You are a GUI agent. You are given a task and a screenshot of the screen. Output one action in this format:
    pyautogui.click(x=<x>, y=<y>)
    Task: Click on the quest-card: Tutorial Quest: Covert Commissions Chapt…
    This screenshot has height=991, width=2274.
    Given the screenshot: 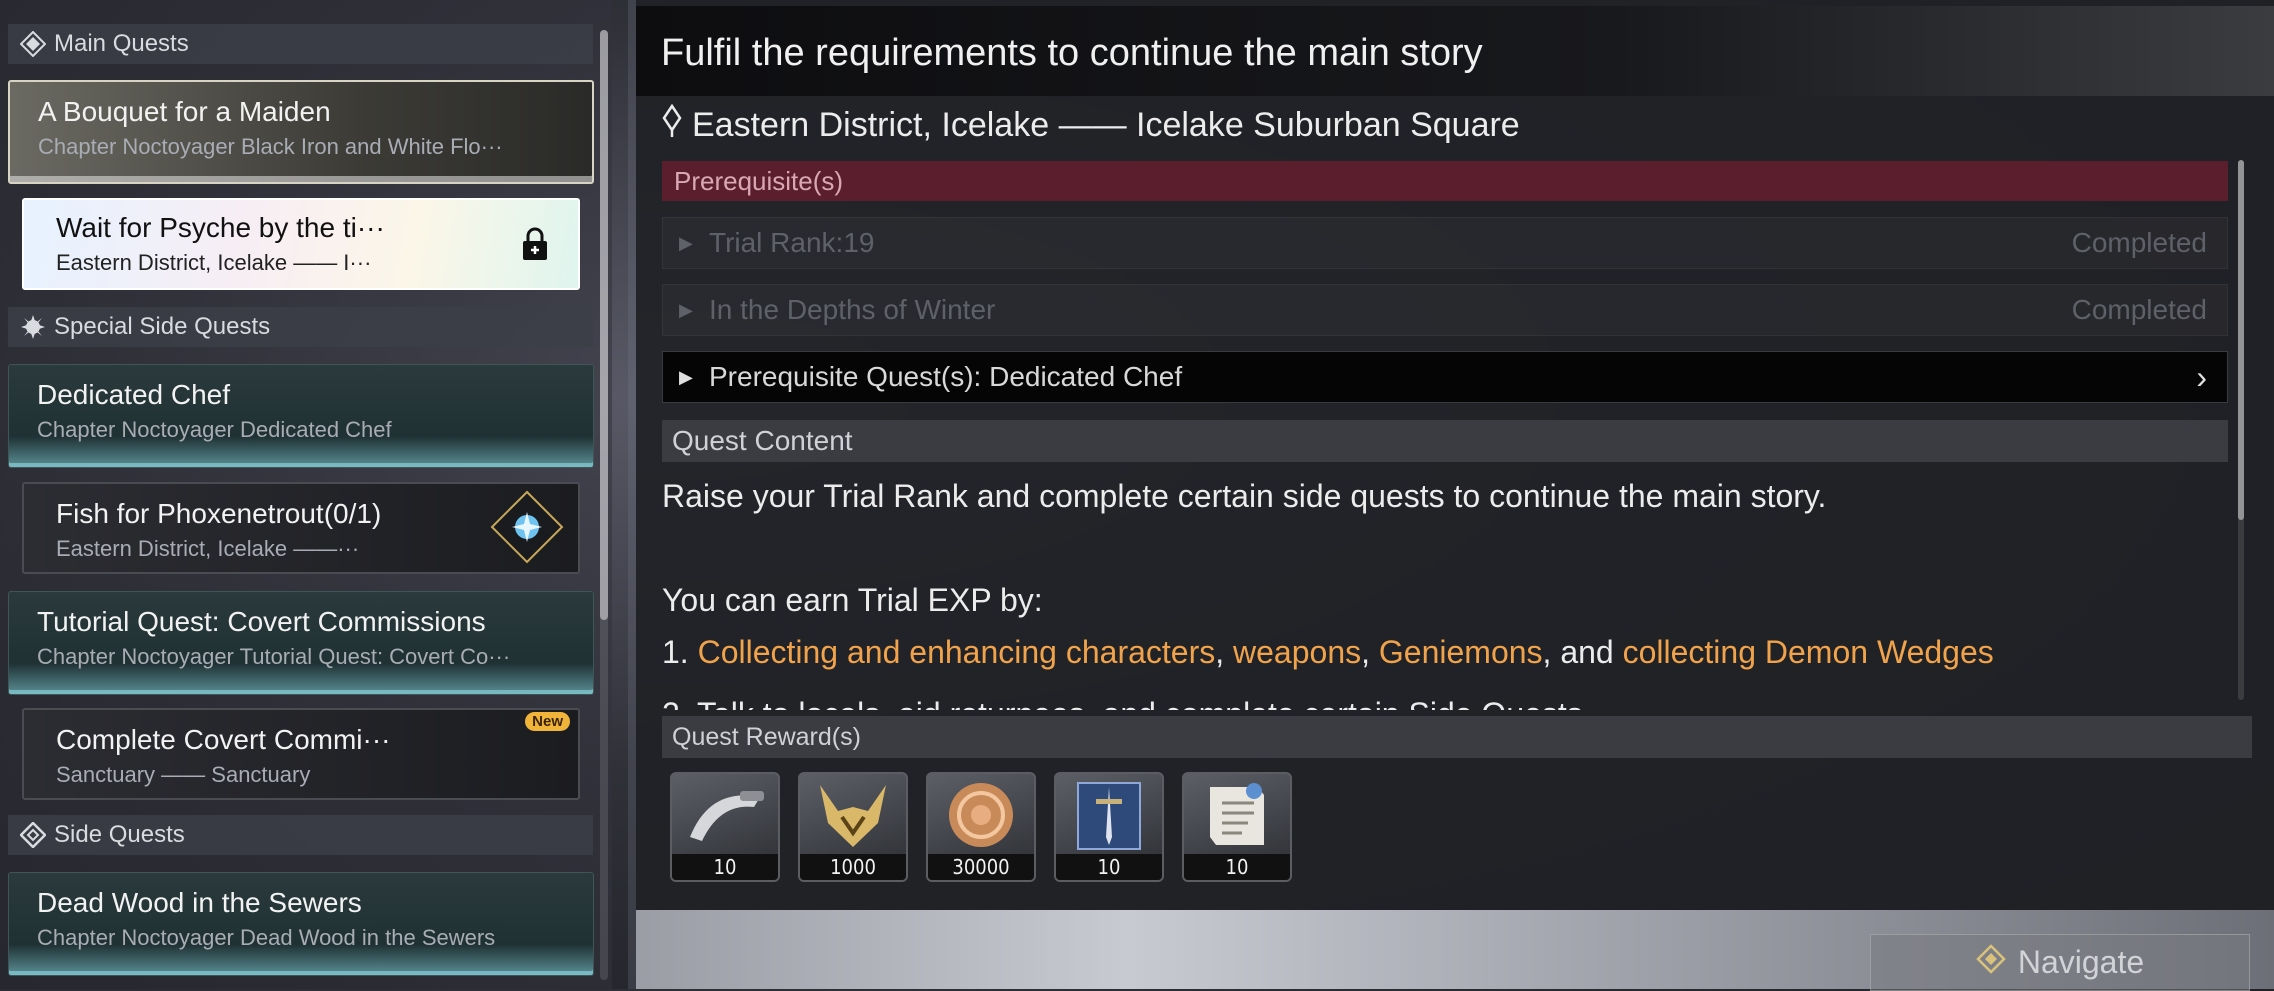 What is the action you would take?
    pyautogui.click(x=301, y=643)
    